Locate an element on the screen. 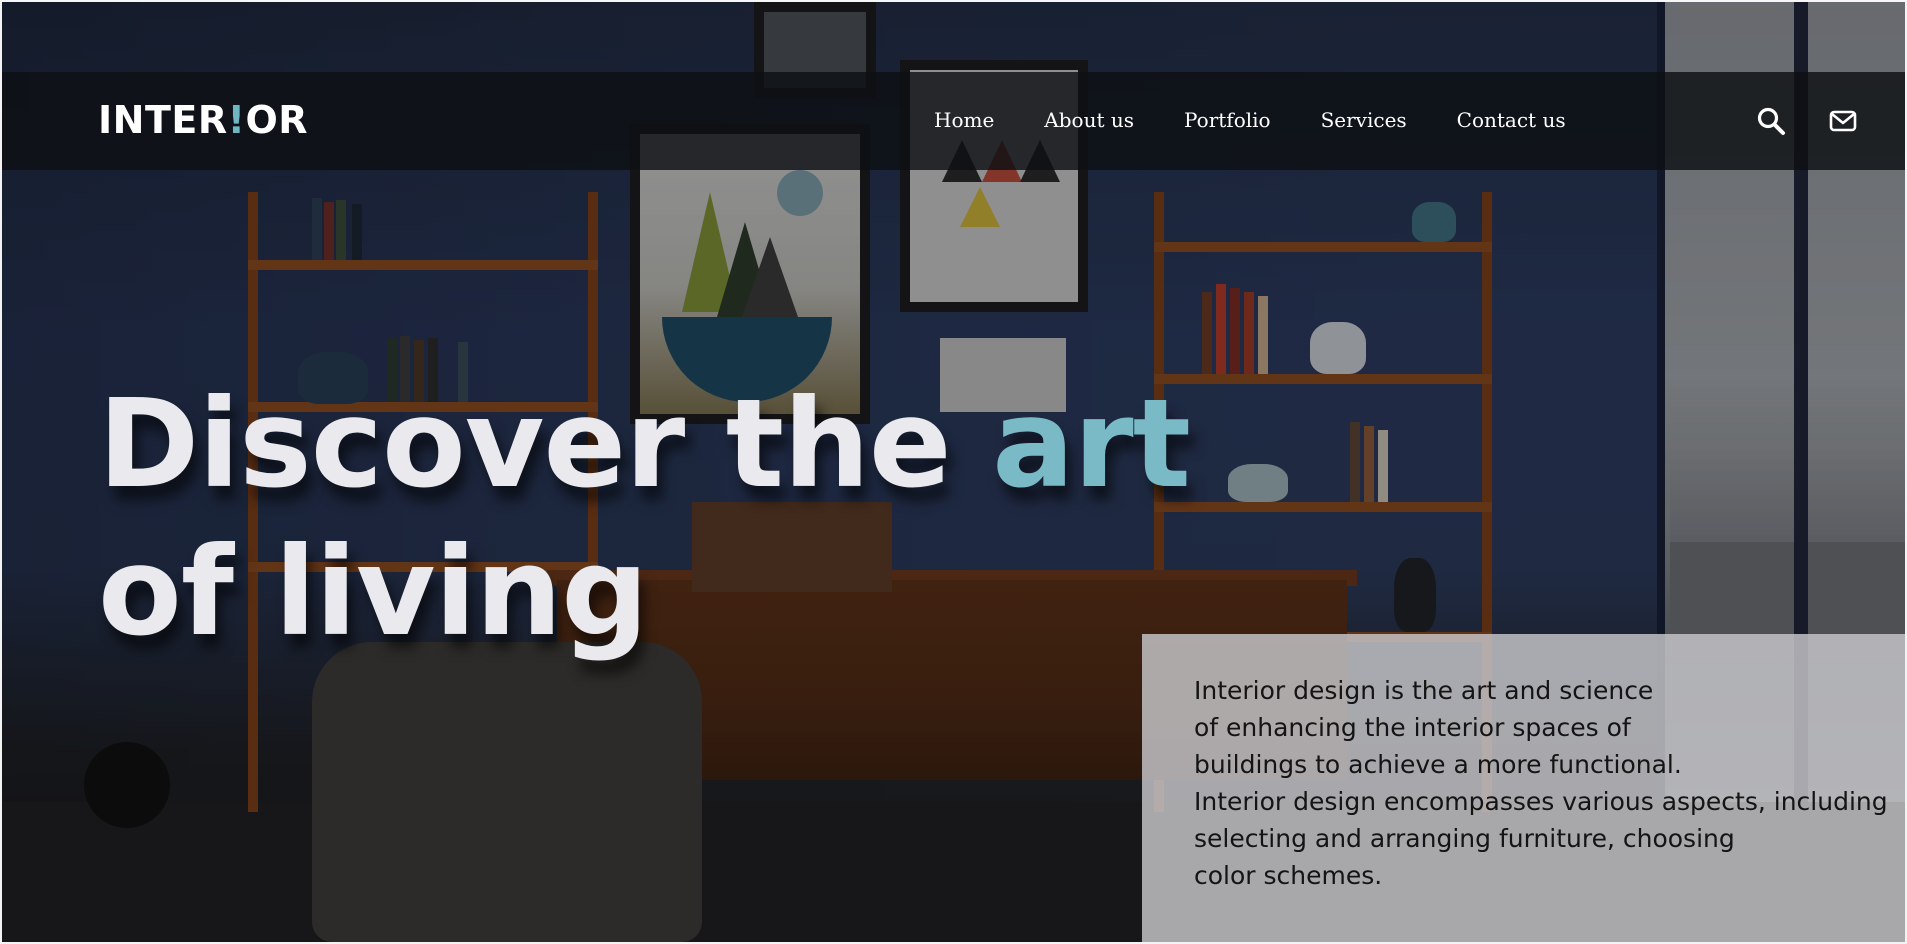  search-icon is located at coordinates (1771, 121).